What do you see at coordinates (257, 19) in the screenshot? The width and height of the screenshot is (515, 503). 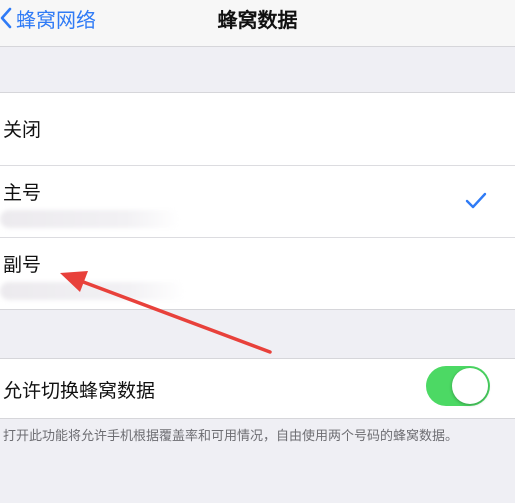 I see `page-title: 蜂窝数据` at bounding box center [257, 19].